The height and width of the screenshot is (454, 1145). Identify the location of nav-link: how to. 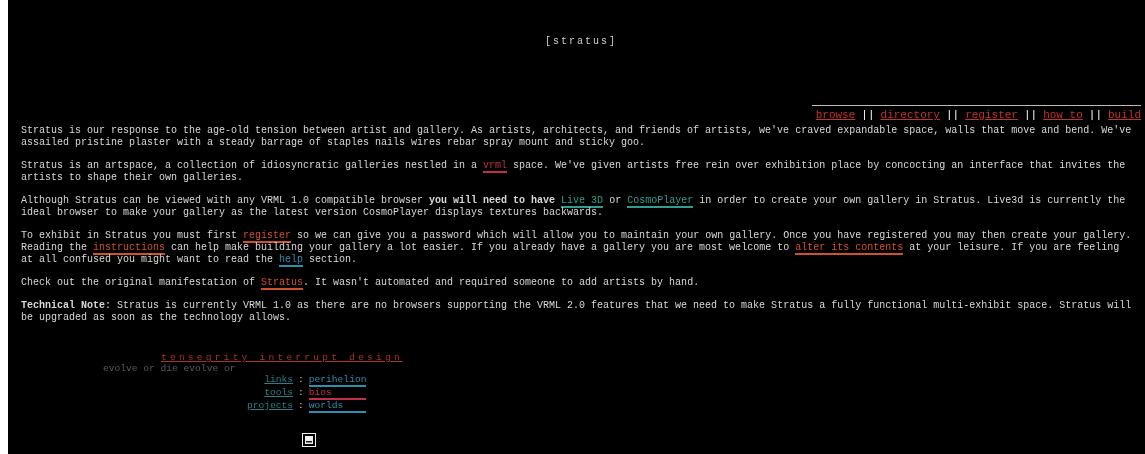
(1063, 115).